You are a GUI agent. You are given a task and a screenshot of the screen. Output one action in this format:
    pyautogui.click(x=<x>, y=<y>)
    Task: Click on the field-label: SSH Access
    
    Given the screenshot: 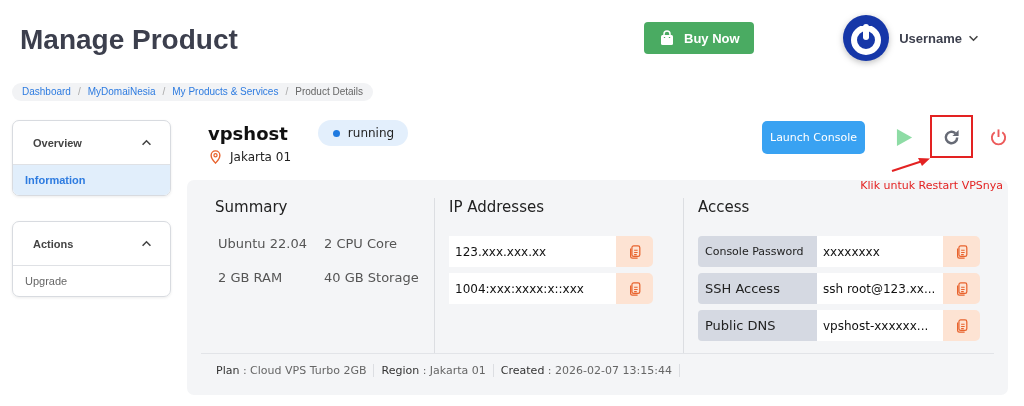 What is the action you would take?
    pyautogui.click(x=757, y=288)
    